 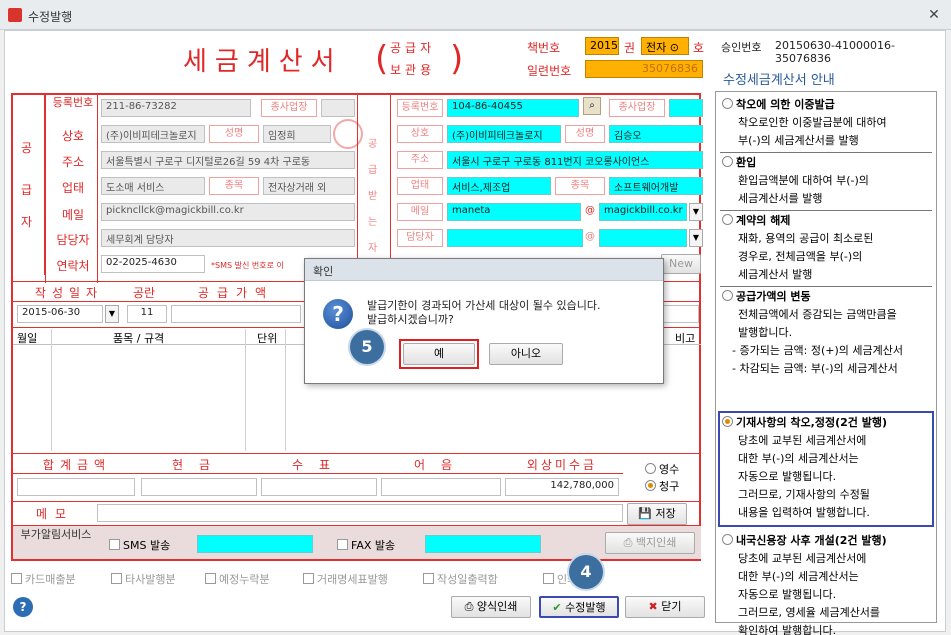 I want to click on radio-claim: 청구, so click(x=662, y=486).